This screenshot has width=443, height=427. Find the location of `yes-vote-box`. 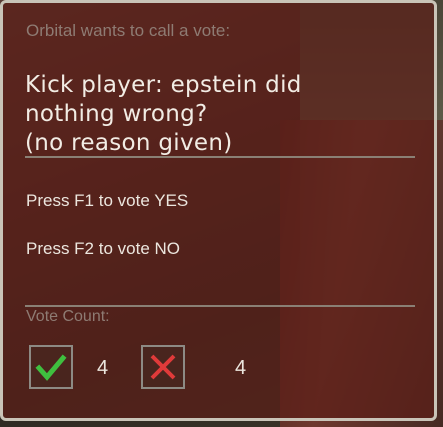

yes-vote-box is located at coordinates (51, 367).